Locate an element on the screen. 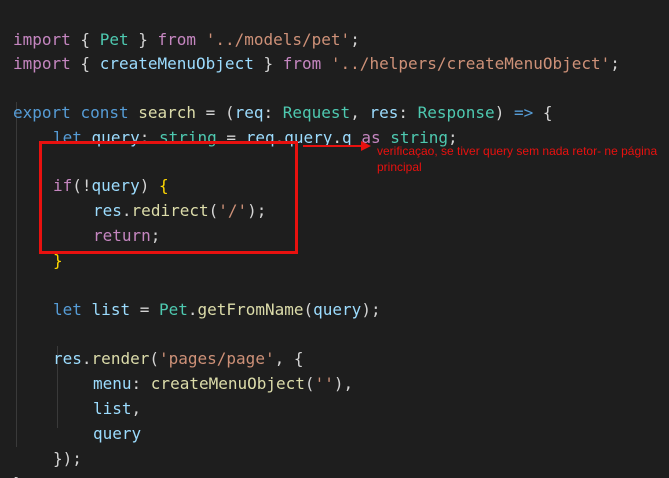  getfromname-method: getFromName is located at coordinates (250, 309).